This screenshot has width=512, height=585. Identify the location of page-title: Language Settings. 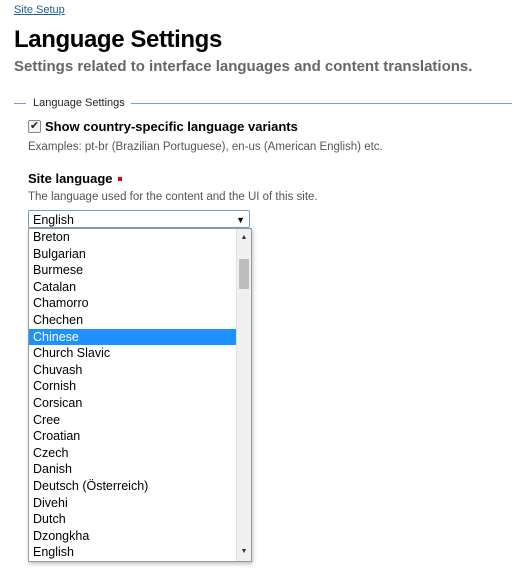
(118, 39).